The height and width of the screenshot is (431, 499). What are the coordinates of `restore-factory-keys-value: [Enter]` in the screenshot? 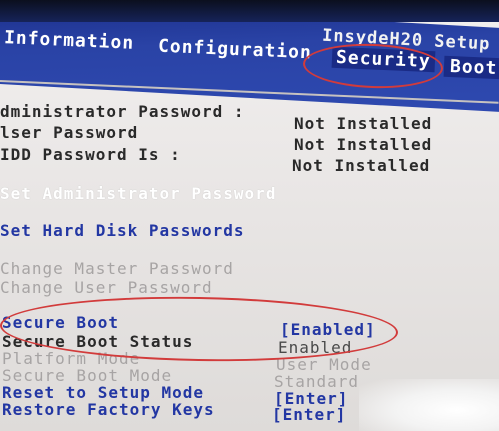 It's located at (309, 414).